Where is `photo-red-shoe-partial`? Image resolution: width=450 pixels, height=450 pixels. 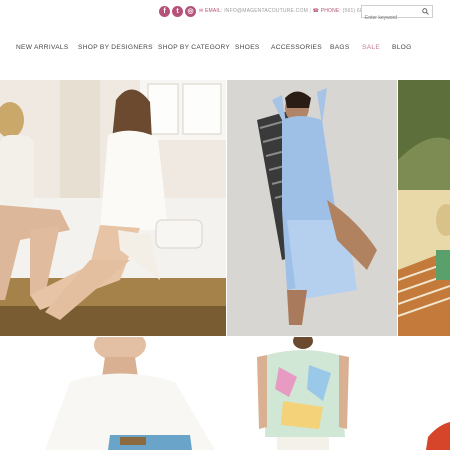
photo-red-shoe-partial is located at coordinates (424, 393).